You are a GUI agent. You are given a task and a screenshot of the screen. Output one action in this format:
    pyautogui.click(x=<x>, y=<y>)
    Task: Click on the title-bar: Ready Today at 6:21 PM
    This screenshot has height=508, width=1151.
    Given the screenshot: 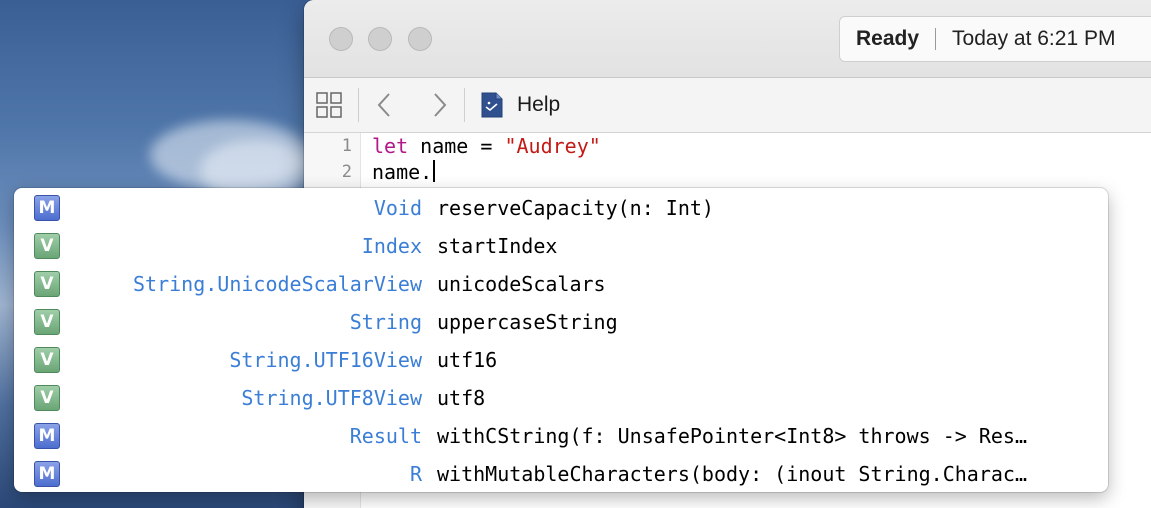 What is the action you would take?
    pyautogui.click(x=727, y=39)
    